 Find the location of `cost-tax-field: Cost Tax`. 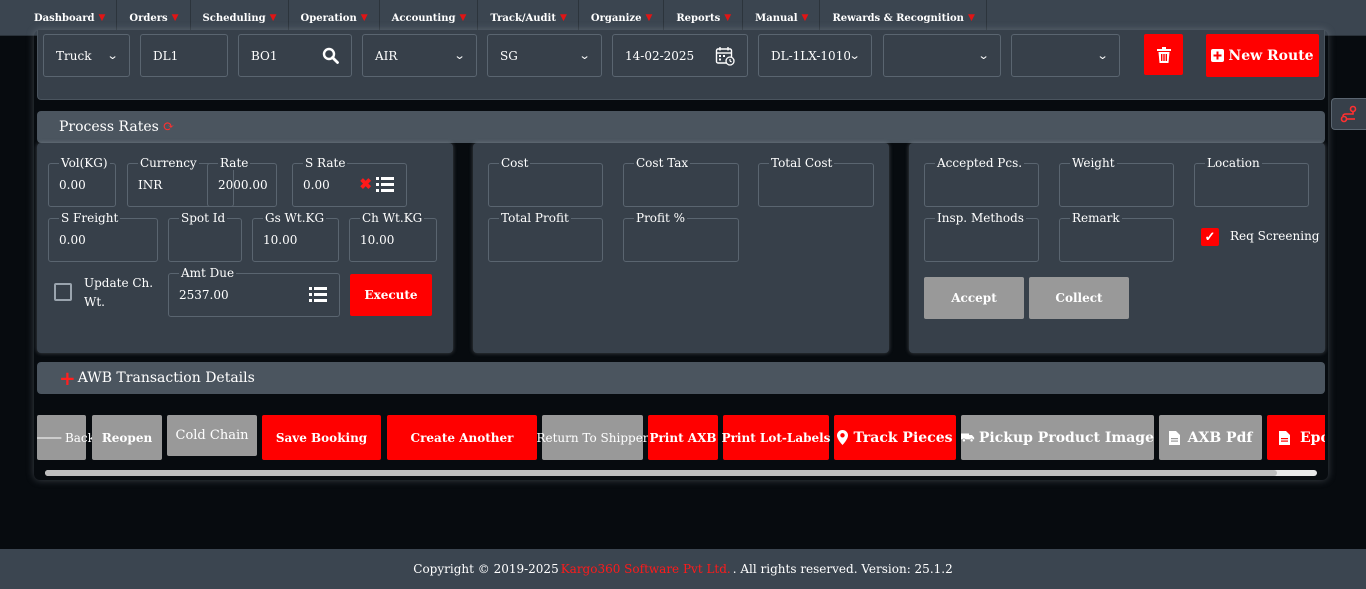

cost-tax-field: Cost Tax is located at coordinates (681, 181).